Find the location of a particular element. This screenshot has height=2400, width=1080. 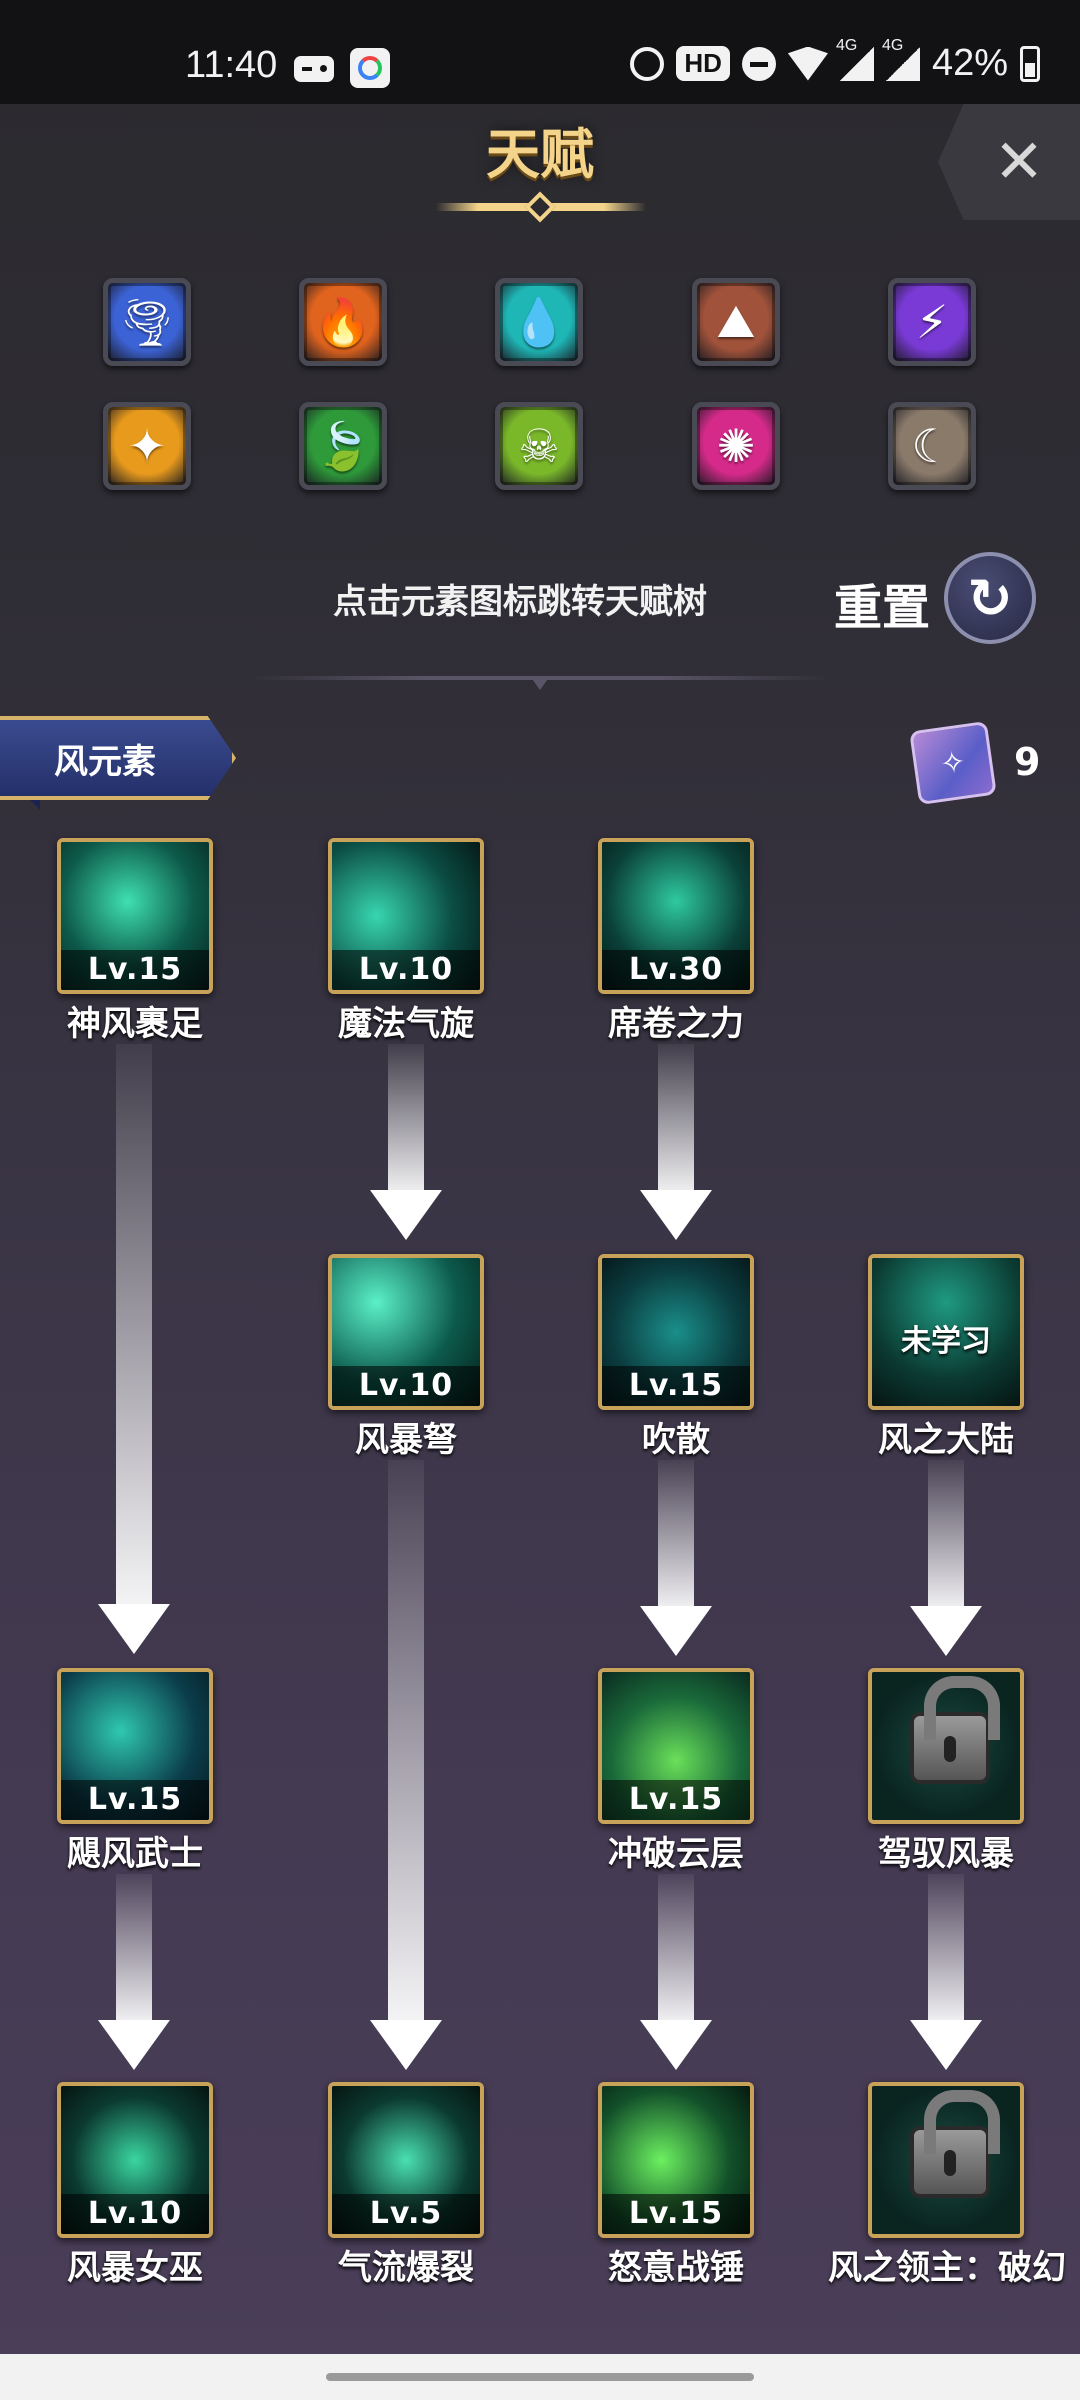

arrow-col1-long is located at coordinates (134, 1349).